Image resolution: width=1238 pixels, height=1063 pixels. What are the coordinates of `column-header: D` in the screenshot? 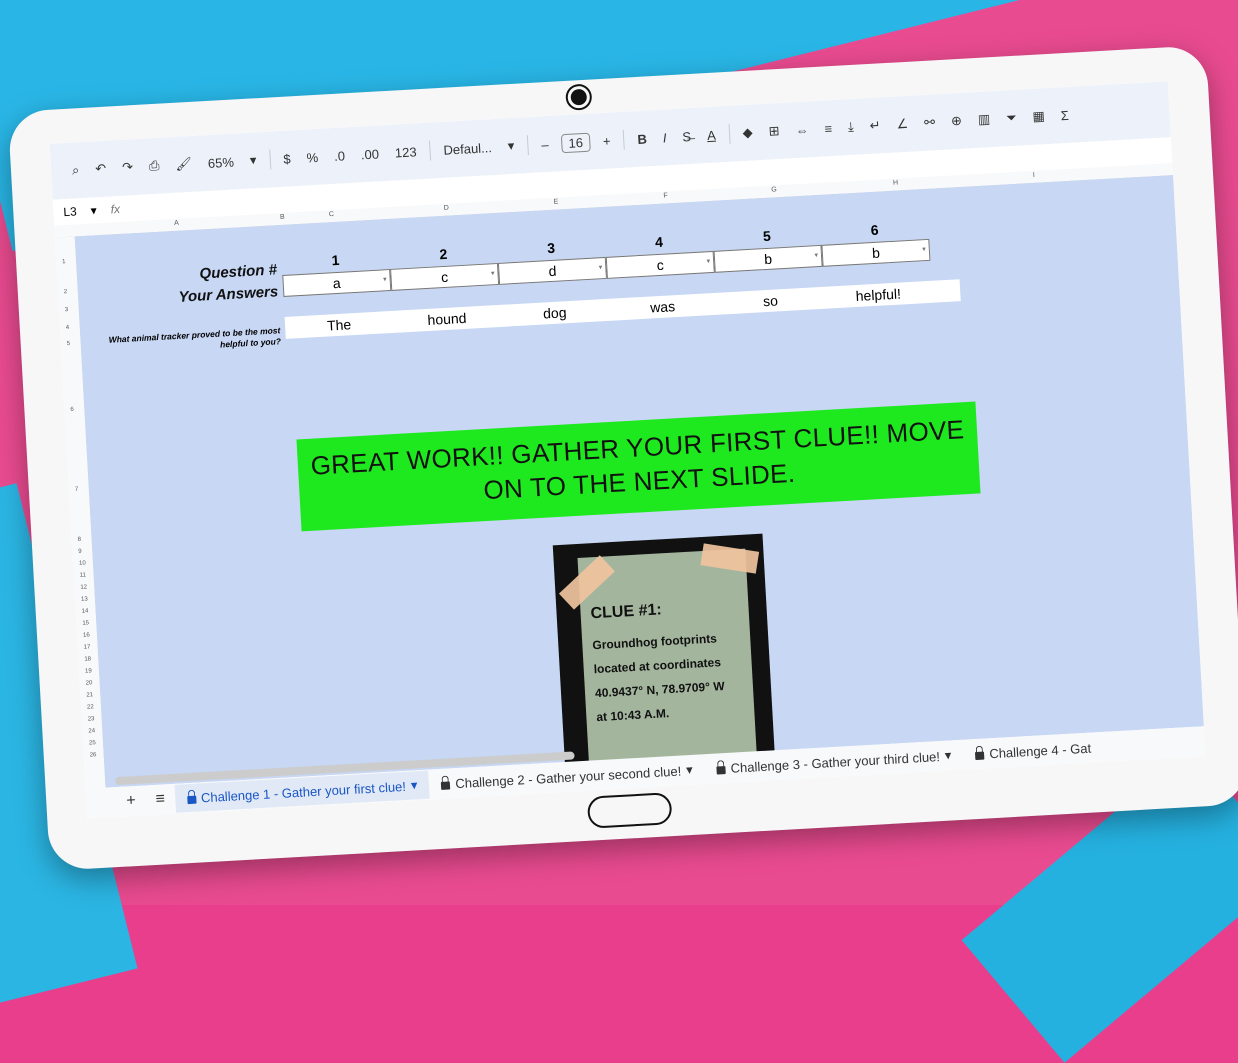 It's located at (446, 208).